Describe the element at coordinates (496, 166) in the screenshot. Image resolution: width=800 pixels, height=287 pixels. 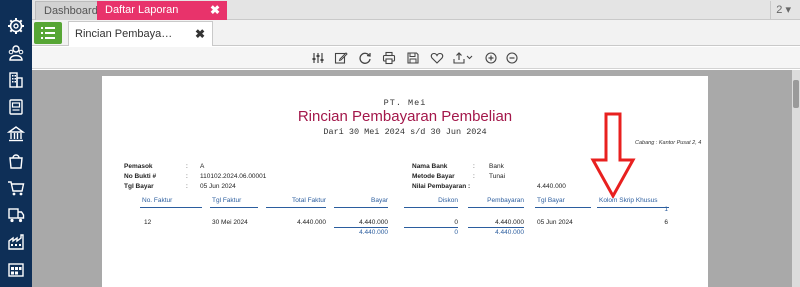
I see `info-value-nama-bank: Bank` at that location.